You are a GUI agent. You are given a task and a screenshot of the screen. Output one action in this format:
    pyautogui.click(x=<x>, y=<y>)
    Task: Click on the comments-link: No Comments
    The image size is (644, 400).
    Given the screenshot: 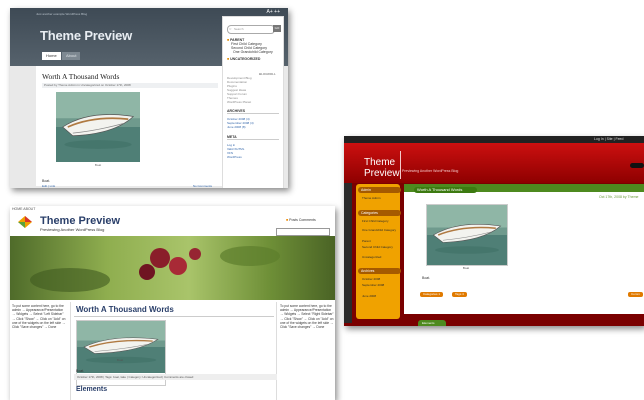 What is the action you would take?
    pyautogui.click(x=202, y=186)
    